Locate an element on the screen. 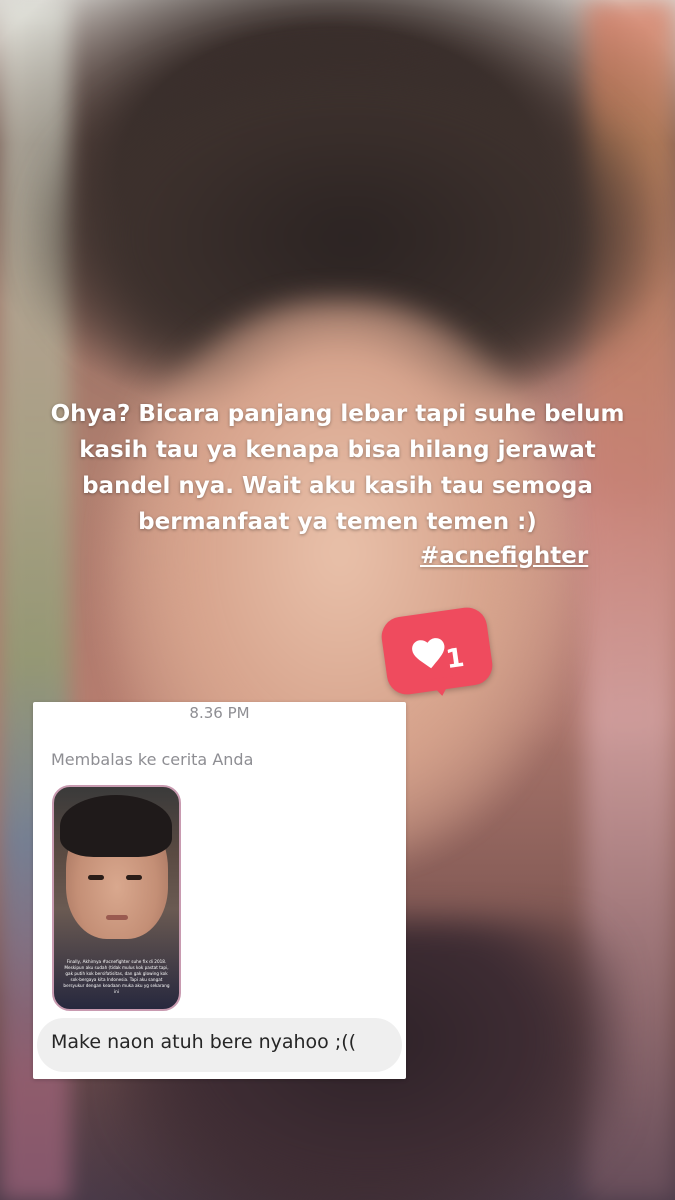 The image size is (675, 1200). thumbnail-eye-left is located at coordinates (96, 877).